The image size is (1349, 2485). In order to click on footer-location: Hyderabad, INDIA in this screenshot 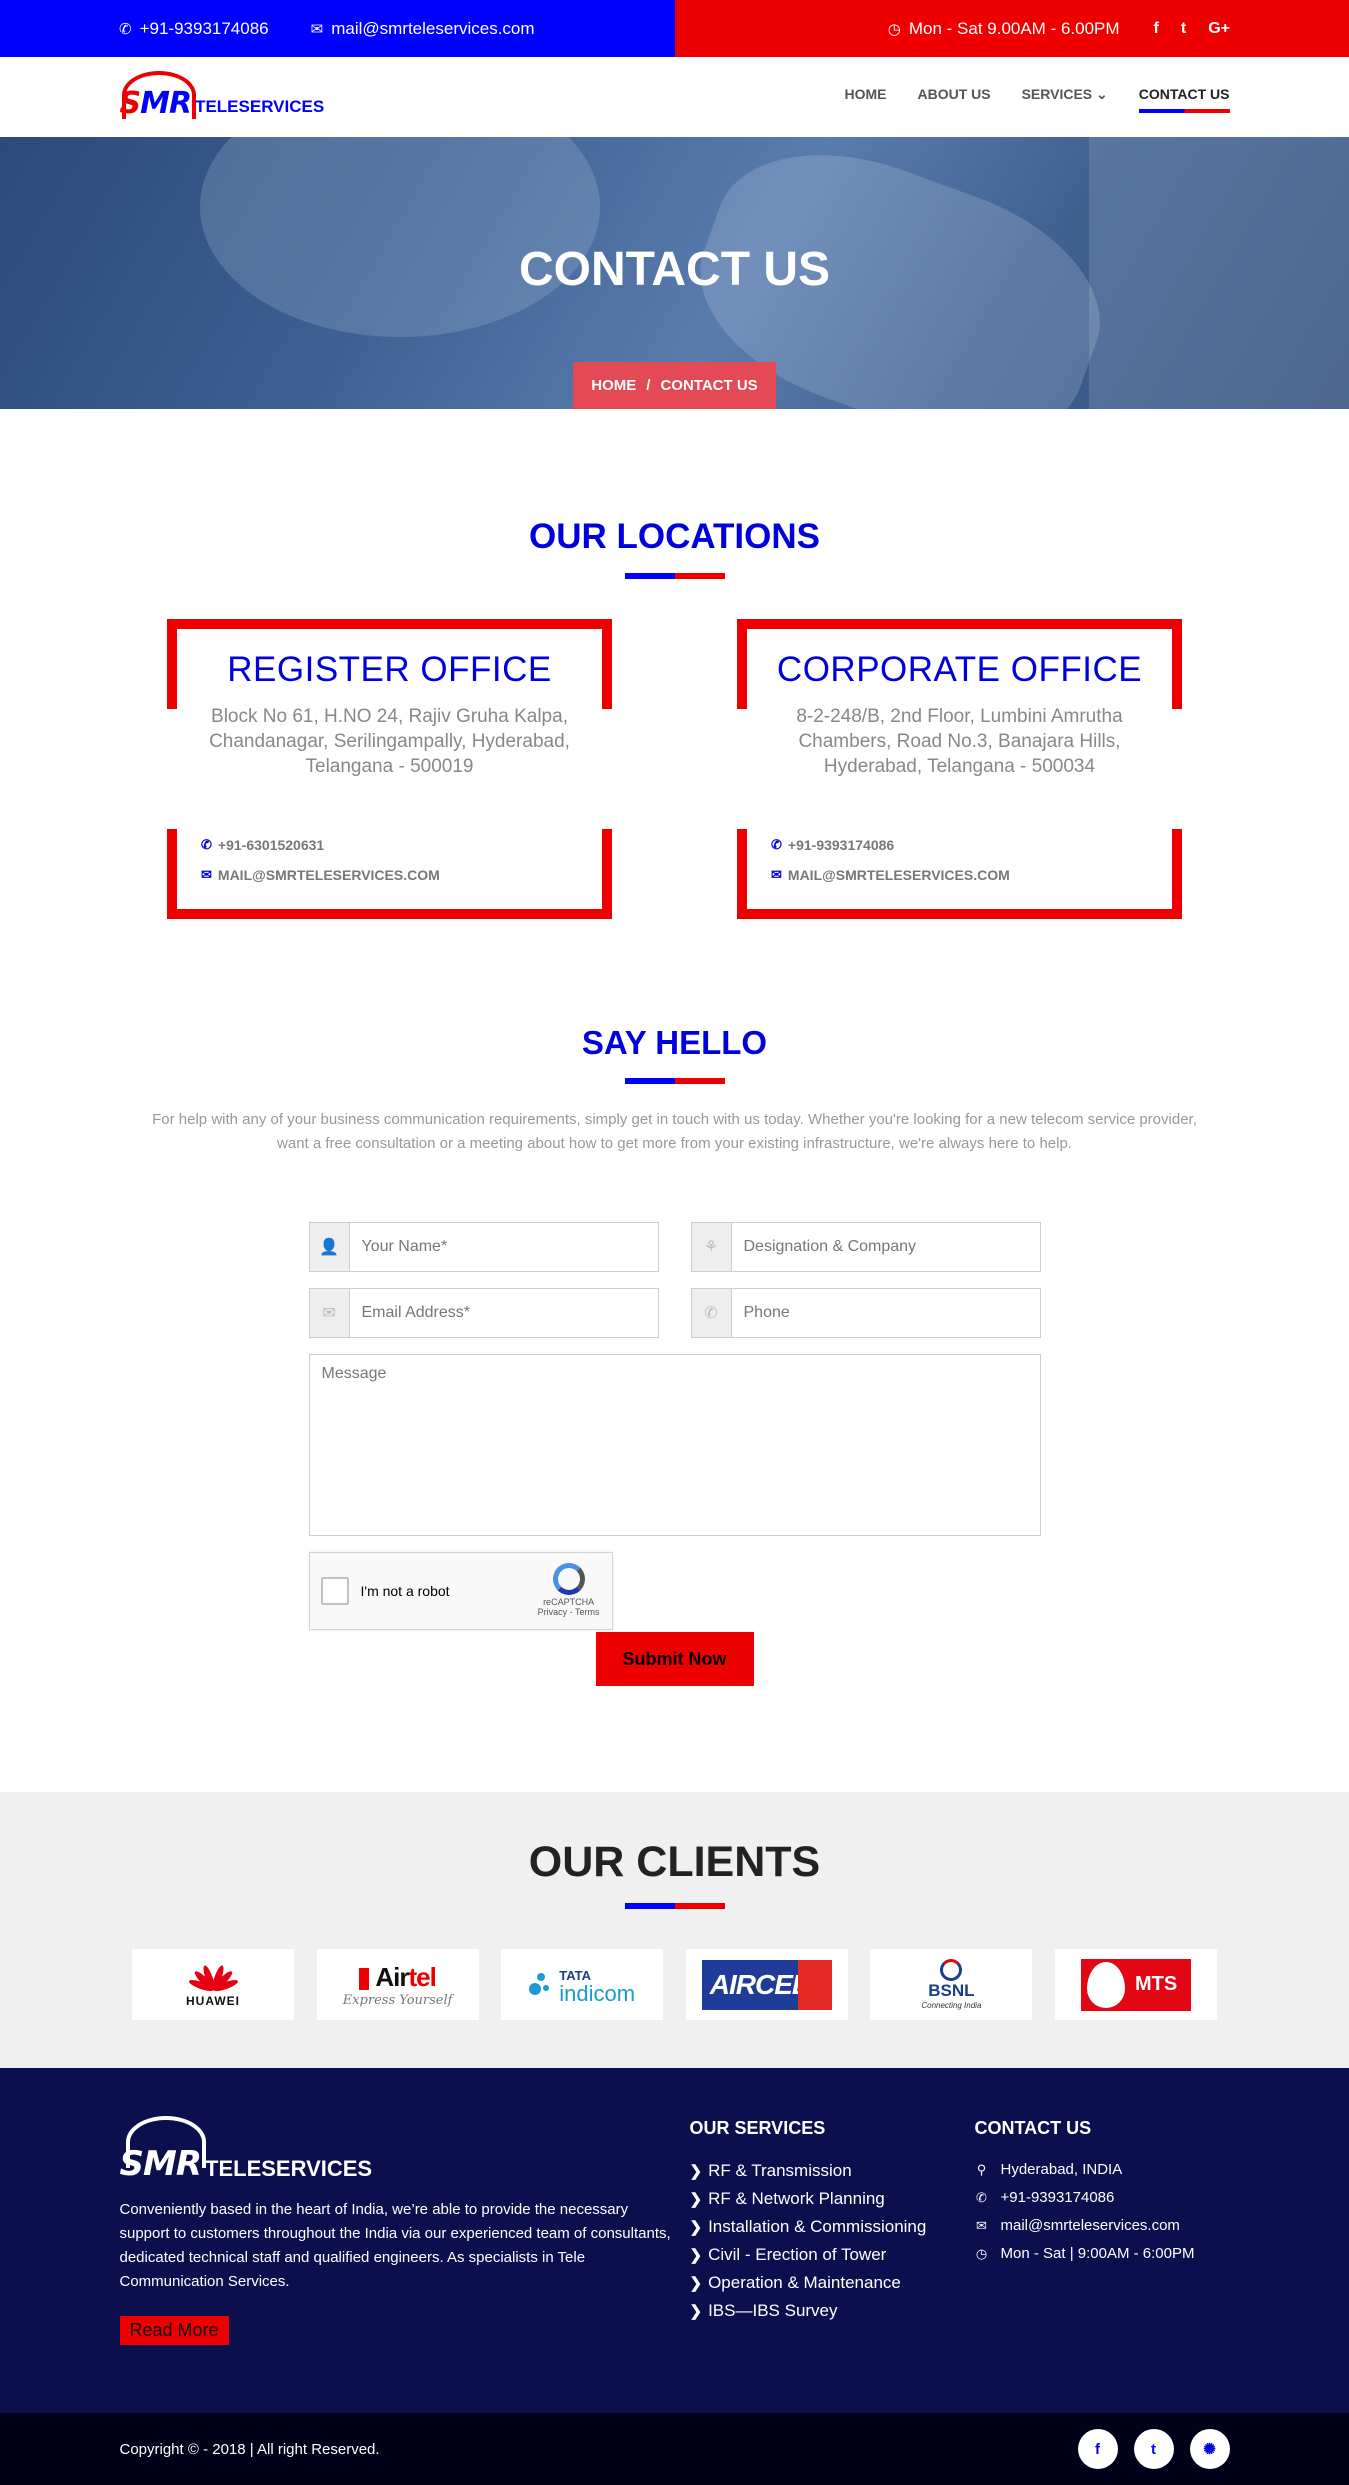, I will do `click(1061, 2169)`.